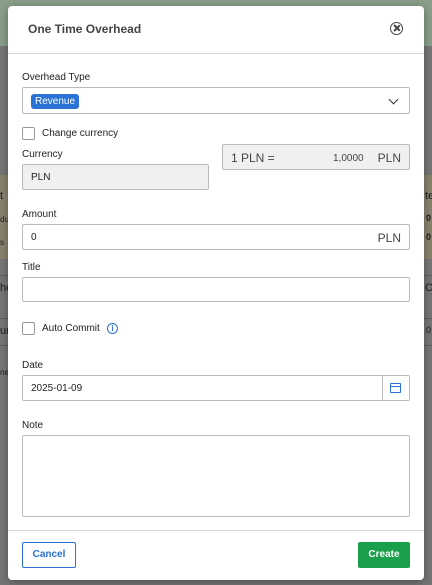 Image resolution: width=432 pixels, height=585 pixels. Describe the element at coordinates (49, 555) in the screenshot. I see `cancel-button: Cancel` at that location.